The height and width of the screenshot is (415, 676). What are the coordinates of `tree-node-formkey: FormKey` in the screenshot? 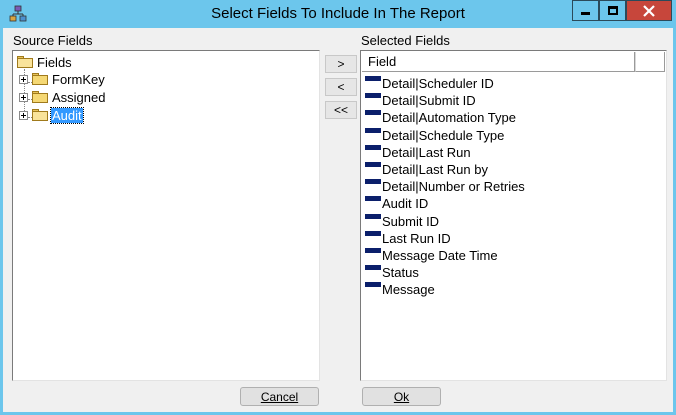 It's located at (62, 79).